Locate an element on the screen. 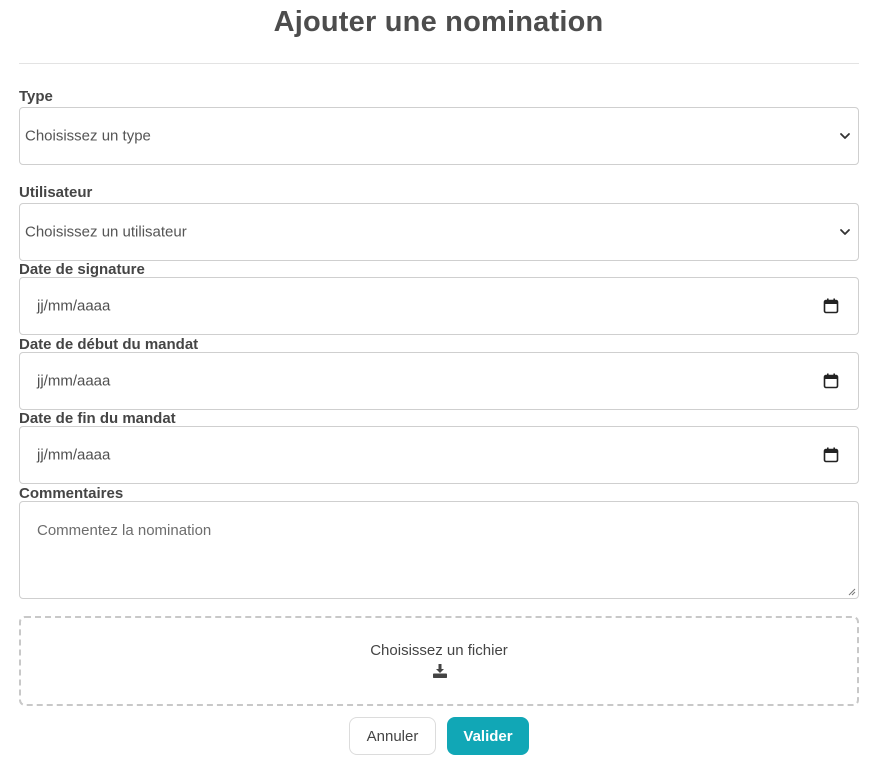 The width and height of the screenshot is (877, 764). start-date-input: jj/mm/aaaa is located at coordinates (439, 381).